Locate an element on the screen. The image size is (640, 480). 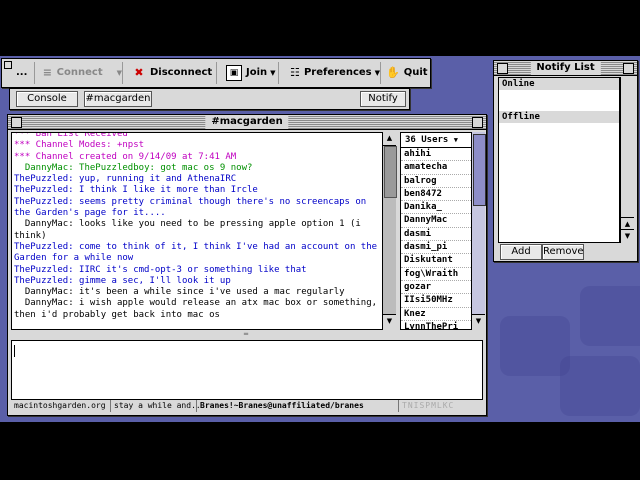
user-list-item: Danika_ is located at coordinates (436, 208).